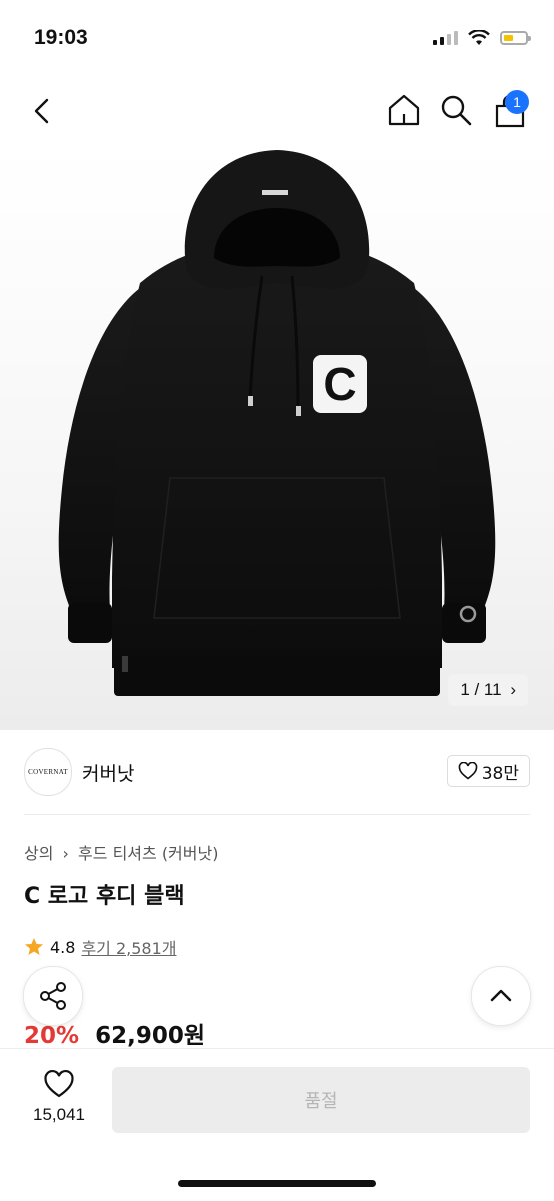 The height and width of the screenshot is (1201, 554). Describe the element at coordinates (277, 814) in the screenshot. I see `divider` at that location.